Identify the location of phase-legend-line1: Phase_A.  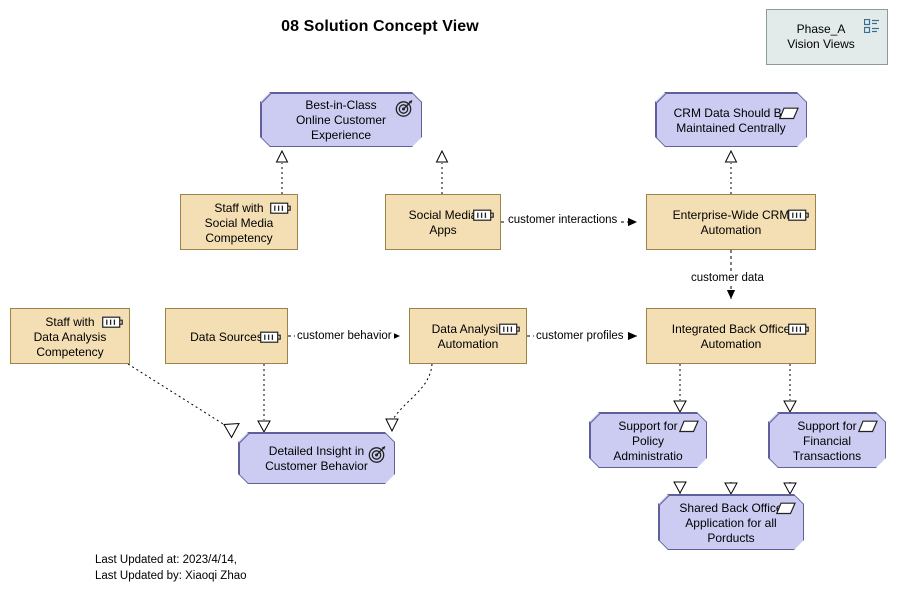
(821, 29).